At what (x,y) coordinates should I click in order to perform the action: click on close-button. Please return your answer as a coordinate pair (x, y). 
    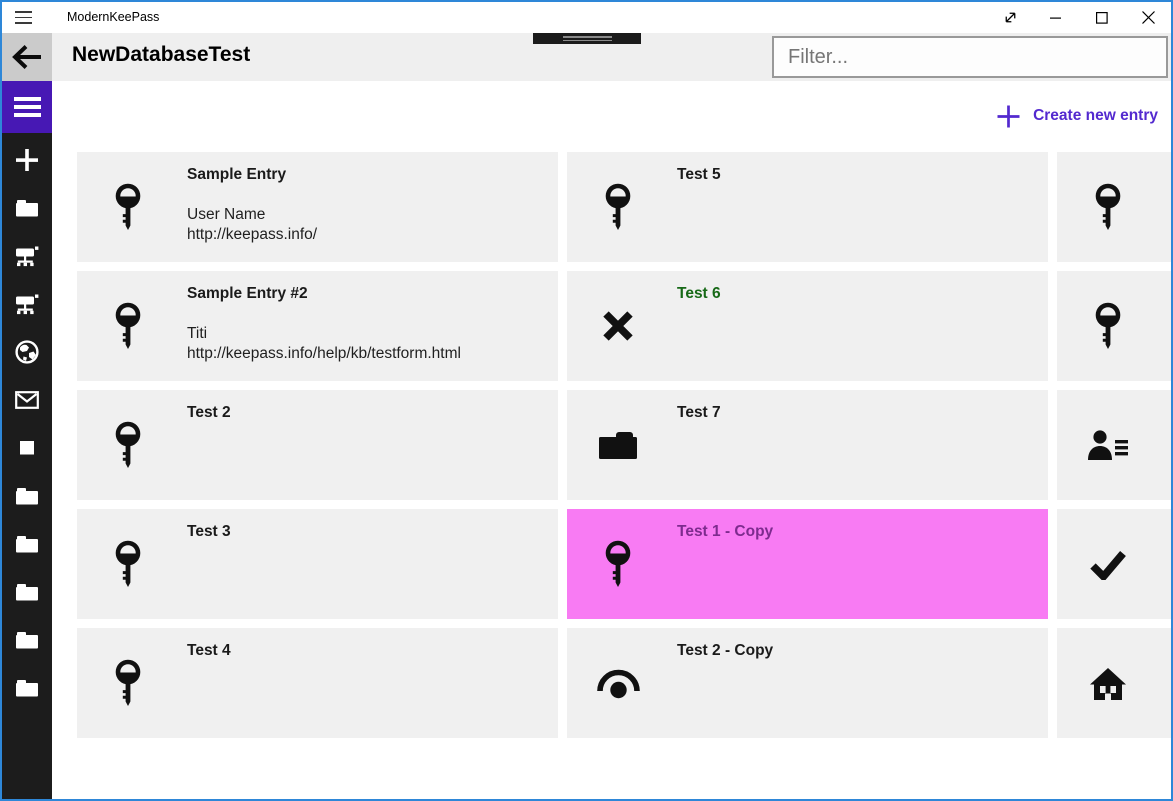
    Looking at the image, I should click on (1148, 17).